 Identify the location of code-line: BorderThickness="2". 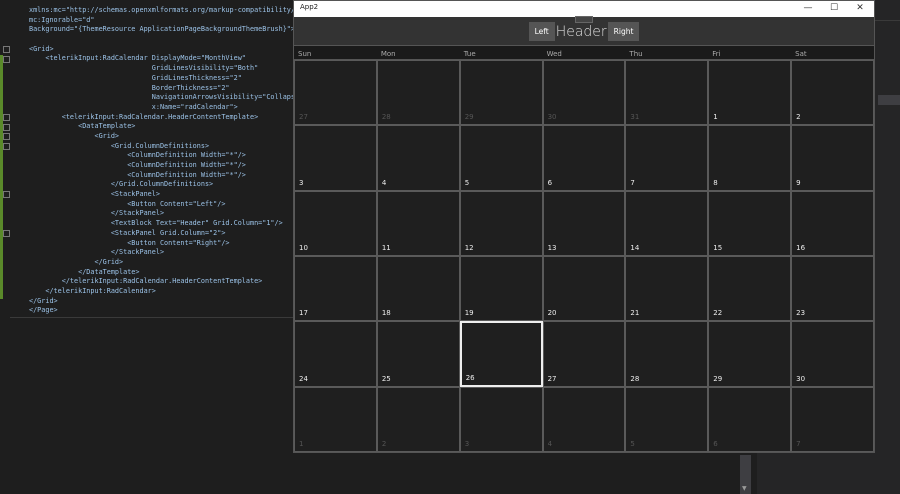
(168, 89).